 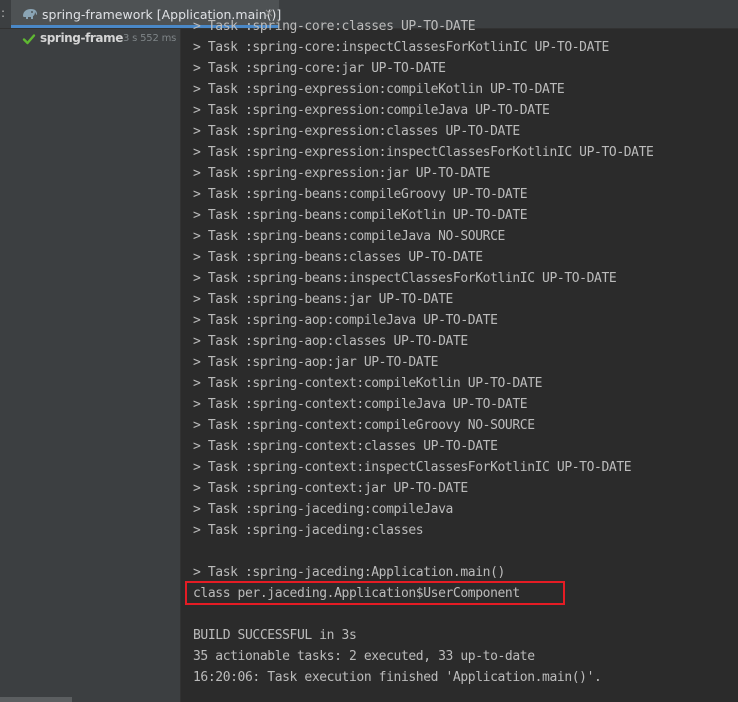 What do you see at coordinates (275, 635) in the screenshot?
I see `console-line: BUILD SUCCESSFUL in 3s` at bounding box center [275, 635].